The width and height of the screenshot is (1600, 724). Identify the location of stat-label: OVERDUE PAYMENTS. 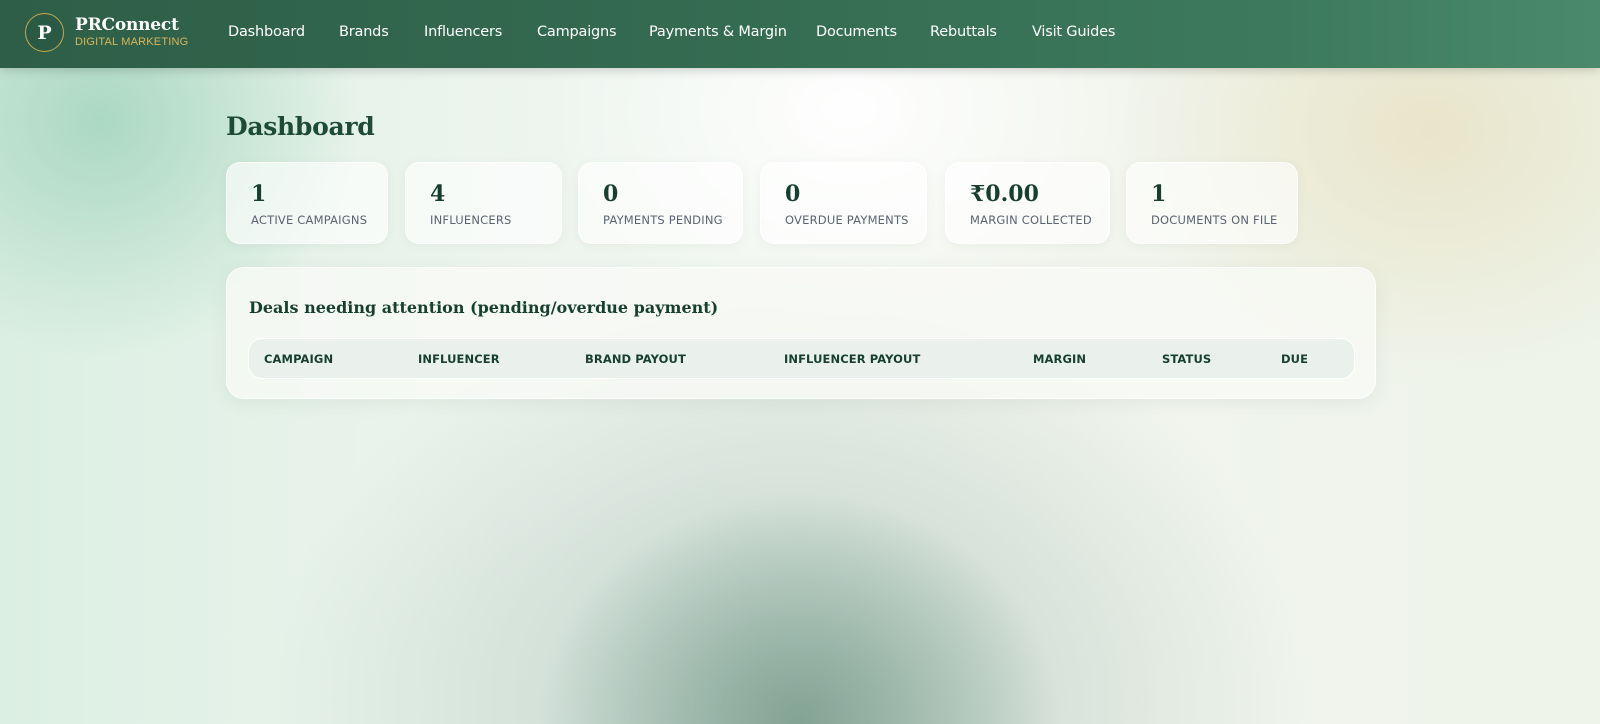
(847, 220).